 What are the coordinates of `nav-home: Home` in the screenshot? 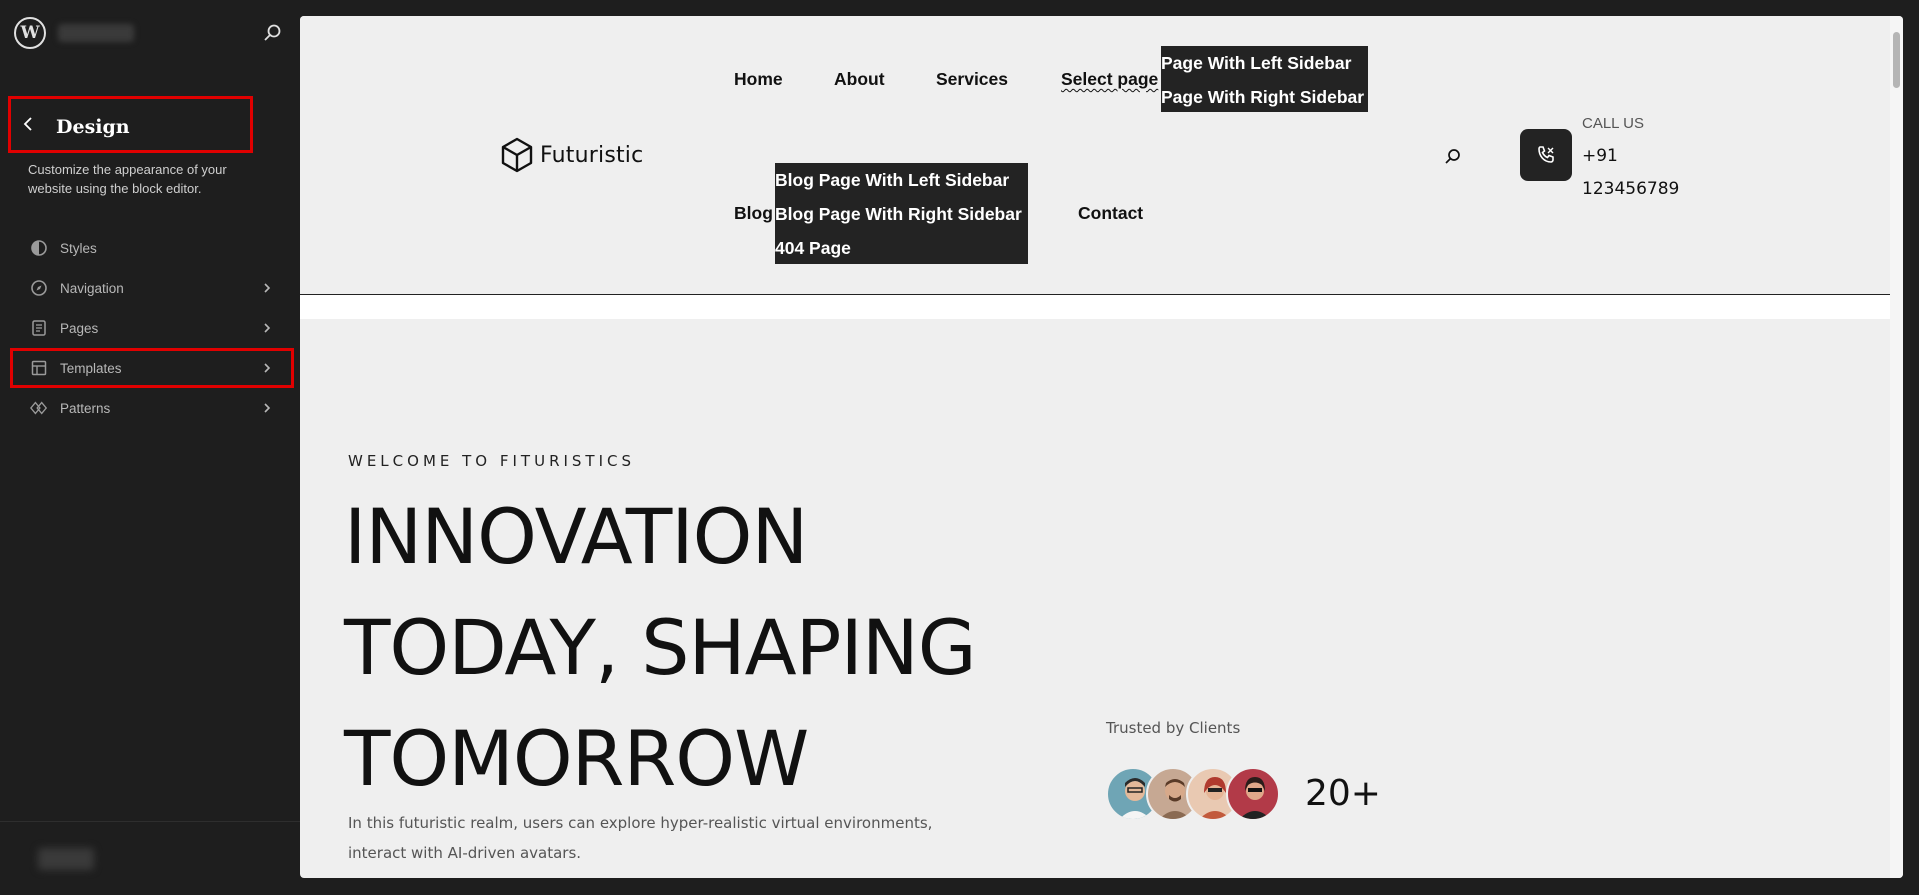 It's located at (758, 79).